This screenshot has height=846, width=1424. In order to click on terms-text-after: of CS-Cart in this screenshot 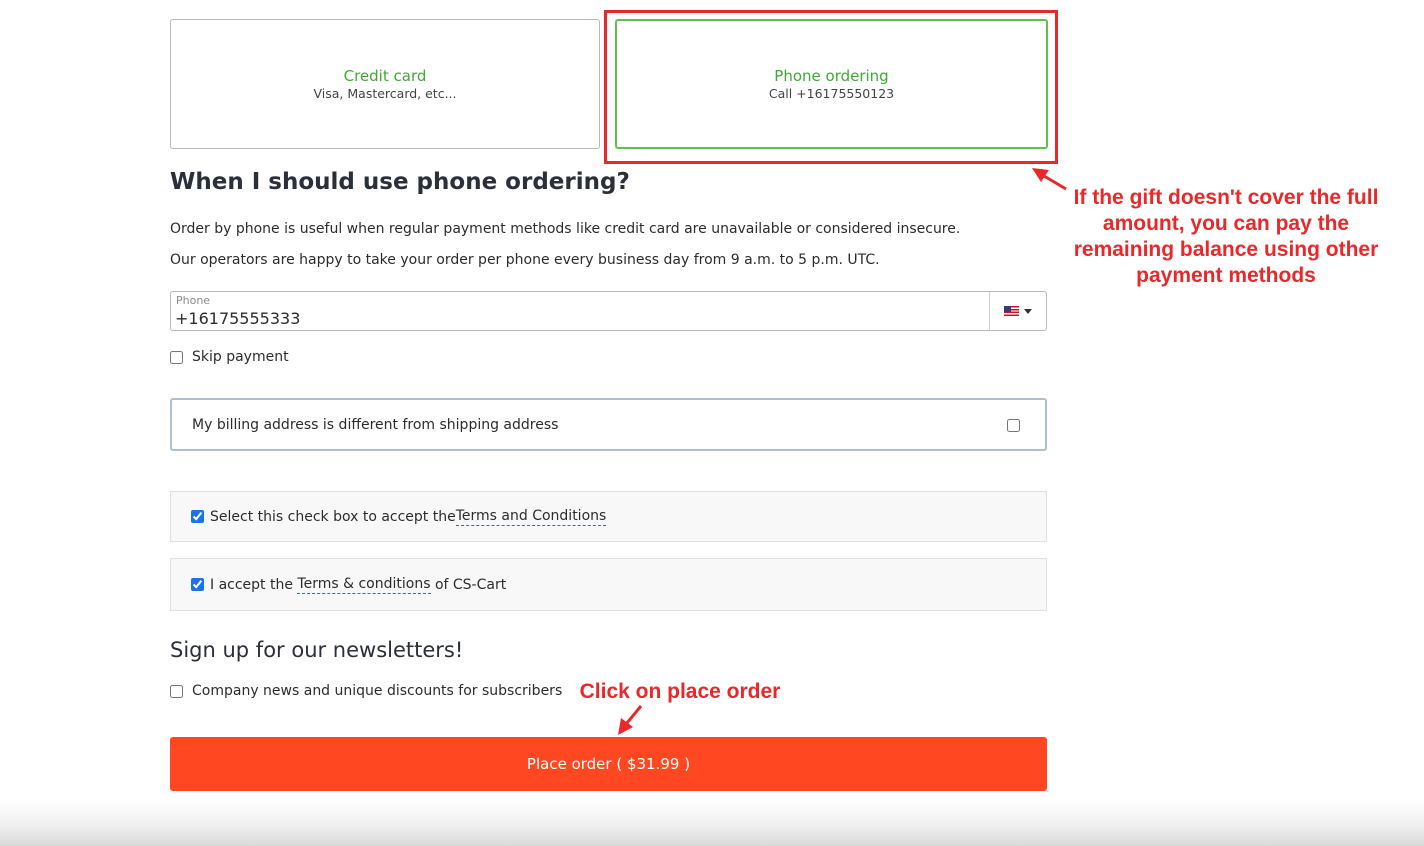, I will do `click(468, 584)`.